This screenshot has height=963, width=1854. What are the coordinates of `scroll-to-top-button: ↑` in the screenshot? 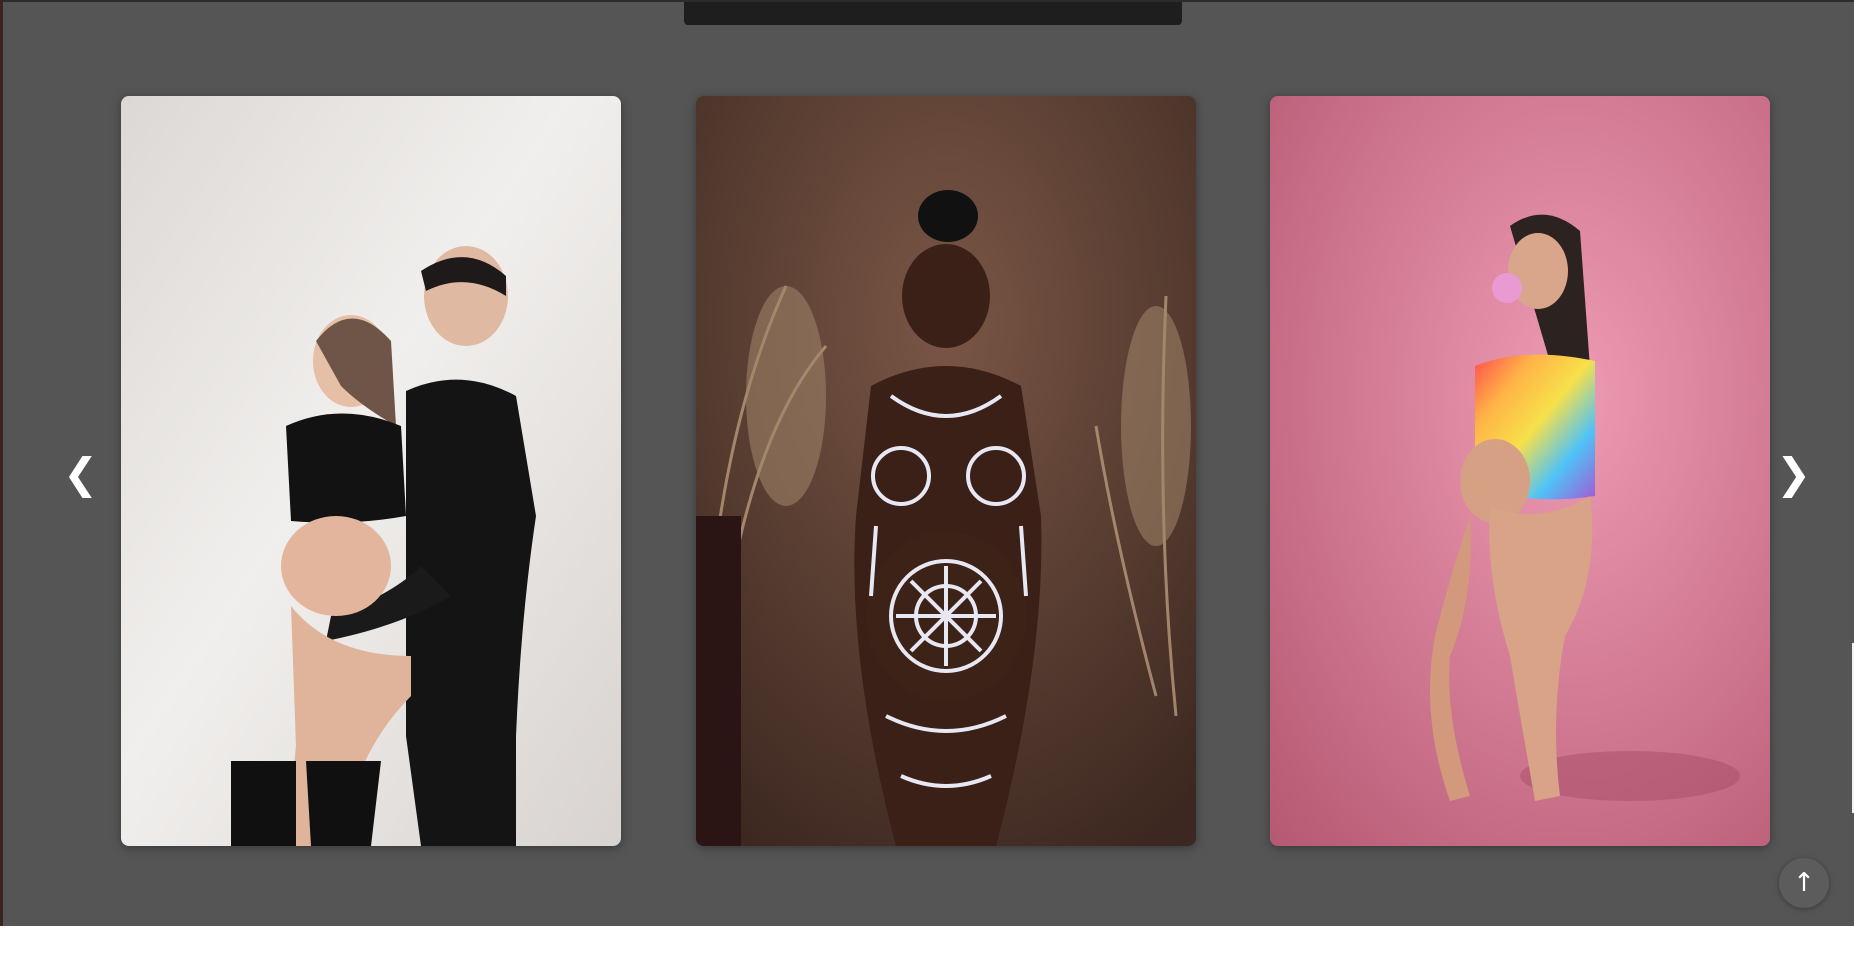 It's located at (1804, 883).